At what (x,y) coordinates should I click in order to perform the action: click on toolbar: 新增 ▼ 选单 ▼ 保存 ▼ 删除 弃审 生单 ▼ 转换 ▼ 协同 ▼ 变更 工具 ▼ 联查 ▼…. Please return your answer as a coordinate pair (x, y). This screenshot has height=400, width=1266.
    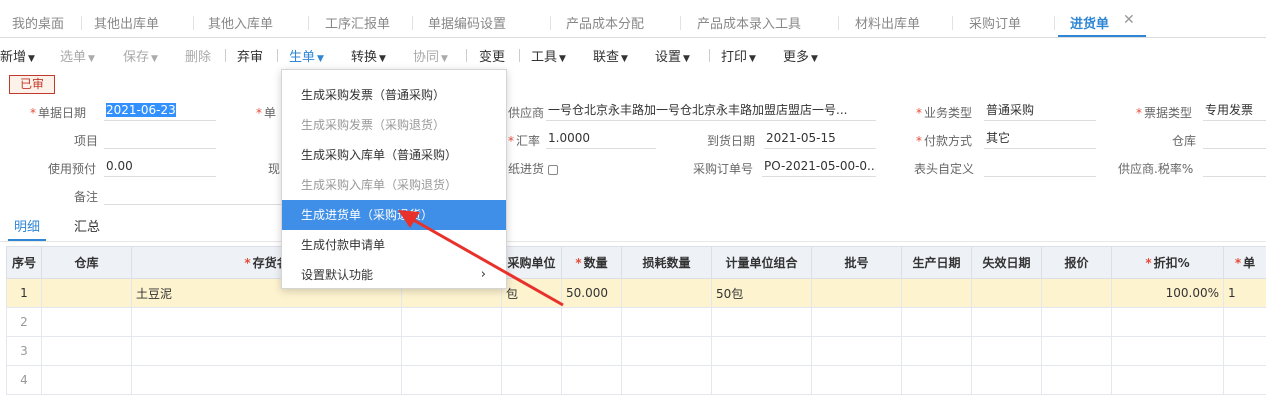
    Looking at the image, I should click on (633, 54).